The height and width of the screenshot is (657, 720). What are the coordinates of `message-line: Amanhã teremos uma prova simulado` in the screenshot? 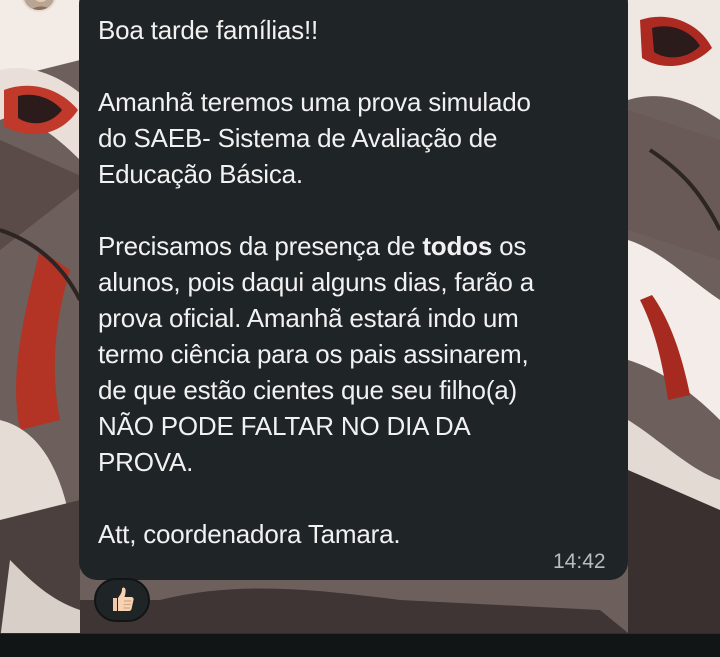 It's located at (314, 102).